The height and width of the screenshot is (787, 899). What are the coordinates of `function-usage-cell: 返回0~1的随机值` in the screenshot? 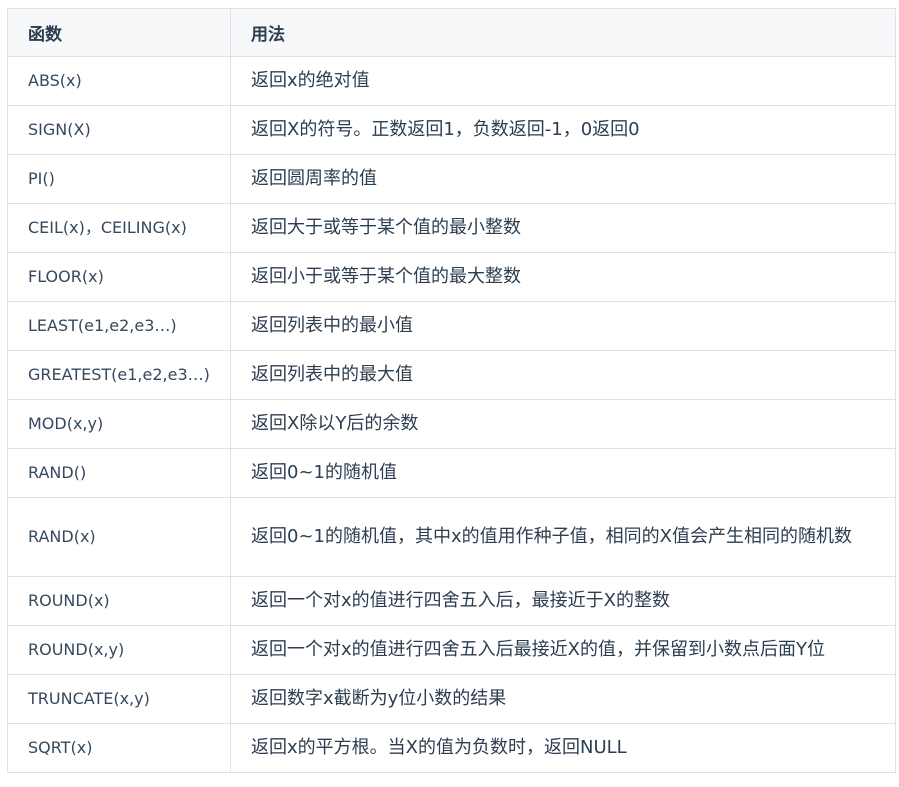 It's located at (563, 473).